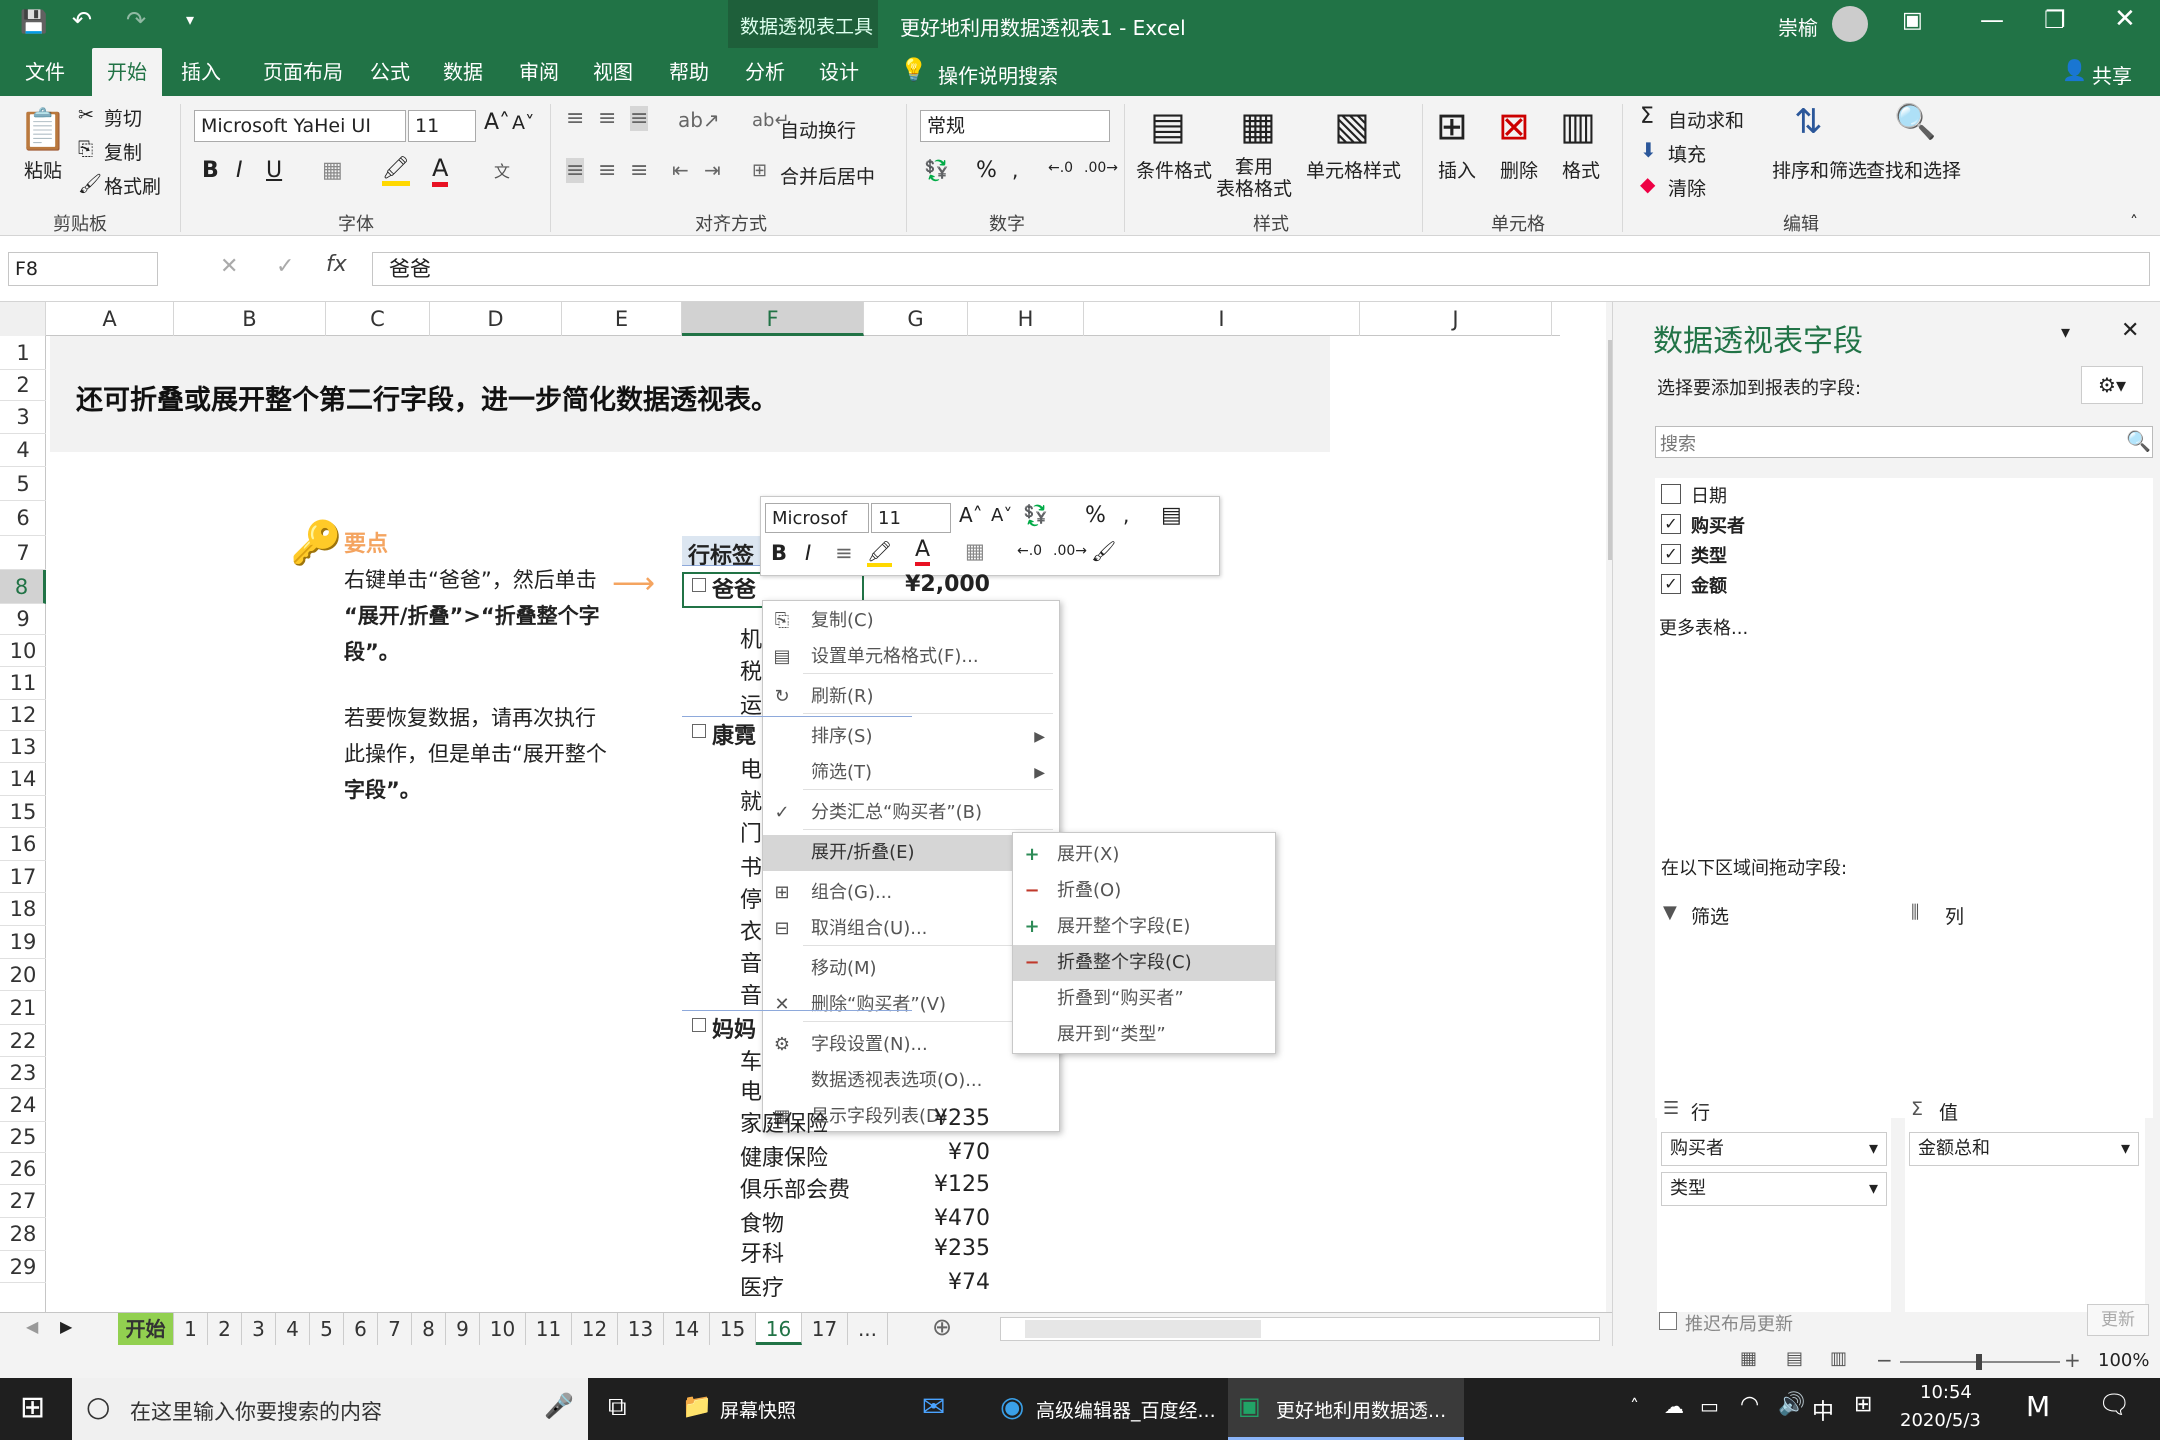 The width and height of the screenshot is (2160, 1440). Describe the element at coordinates (839, 72) in the screenshot. I see `tab-design: 设计` at that location.